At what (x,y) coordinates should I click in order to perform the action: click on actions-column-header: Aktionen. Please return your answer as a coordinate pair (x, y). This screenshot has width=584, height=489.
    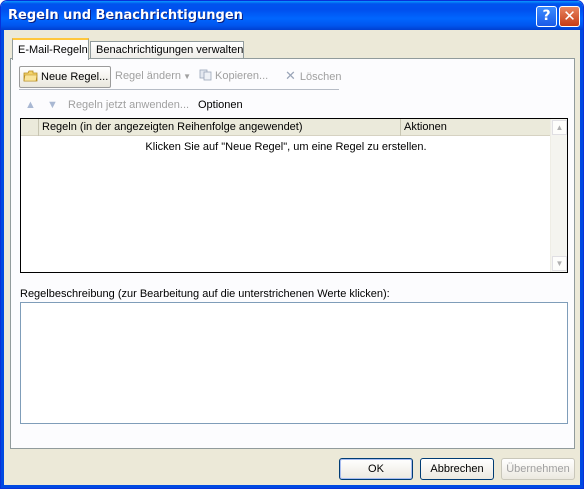
    Looking at the image, I should click on (476, 127).